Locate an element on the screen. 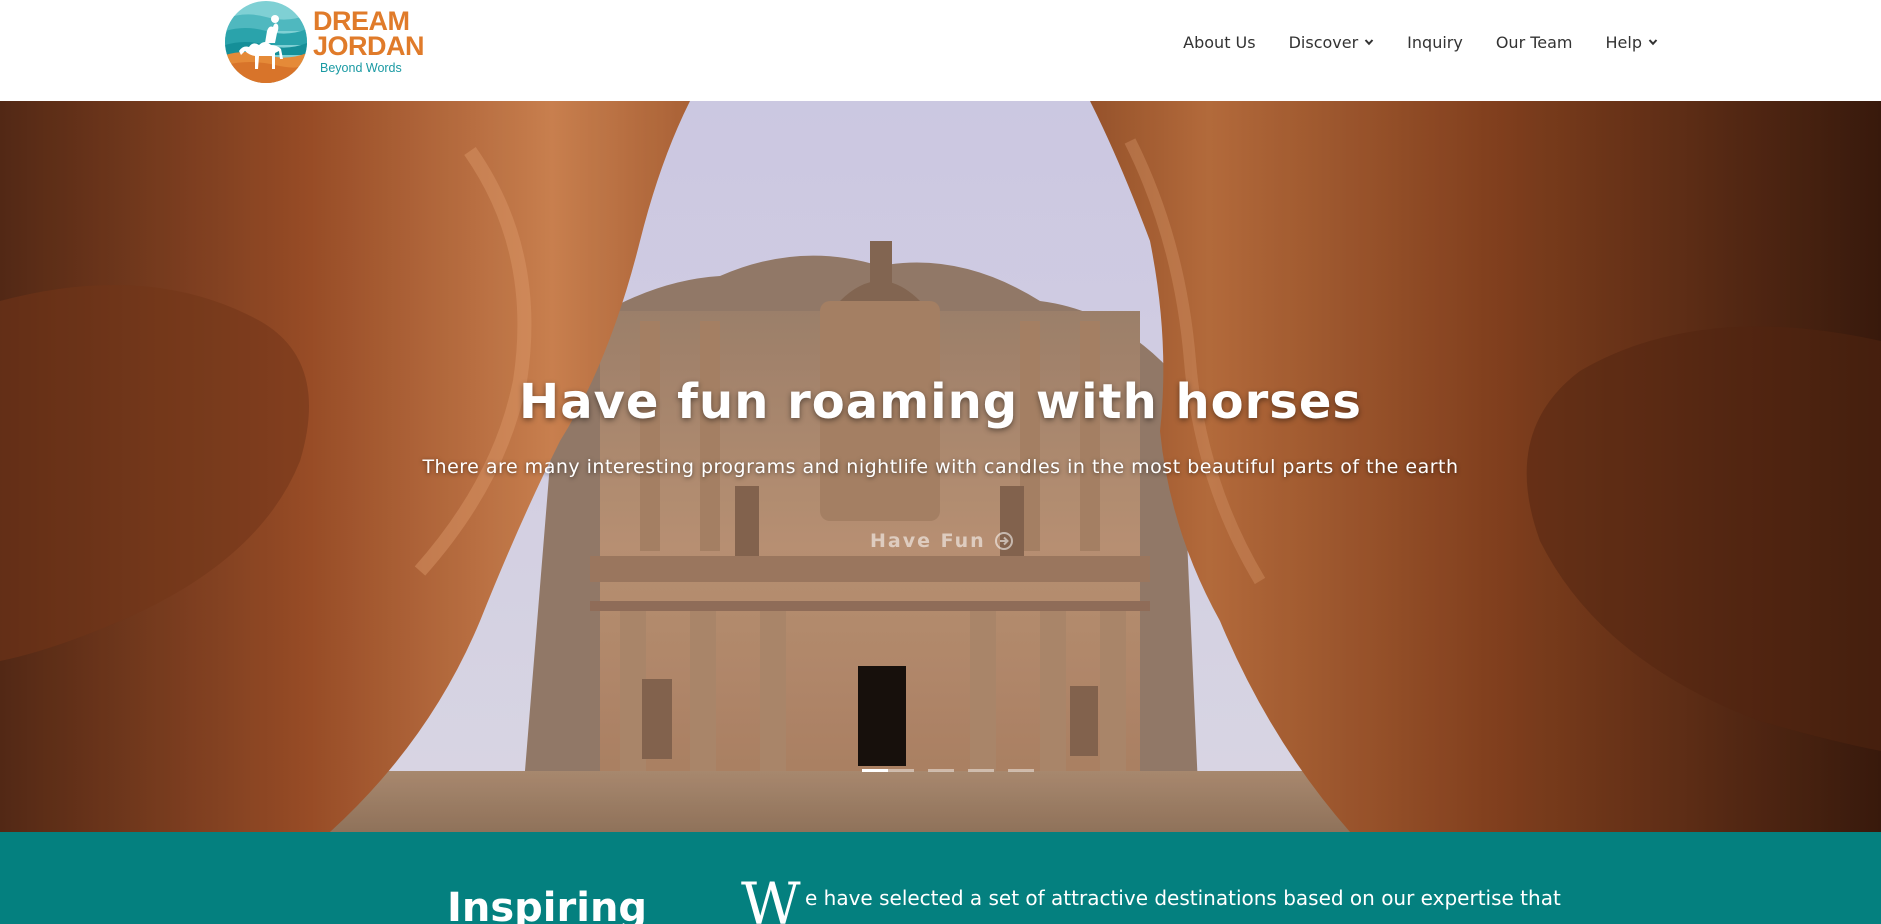 The height and width of the screenshot is (924, 1881). nav-item-help: Help is located at coordinates (1632, 42).